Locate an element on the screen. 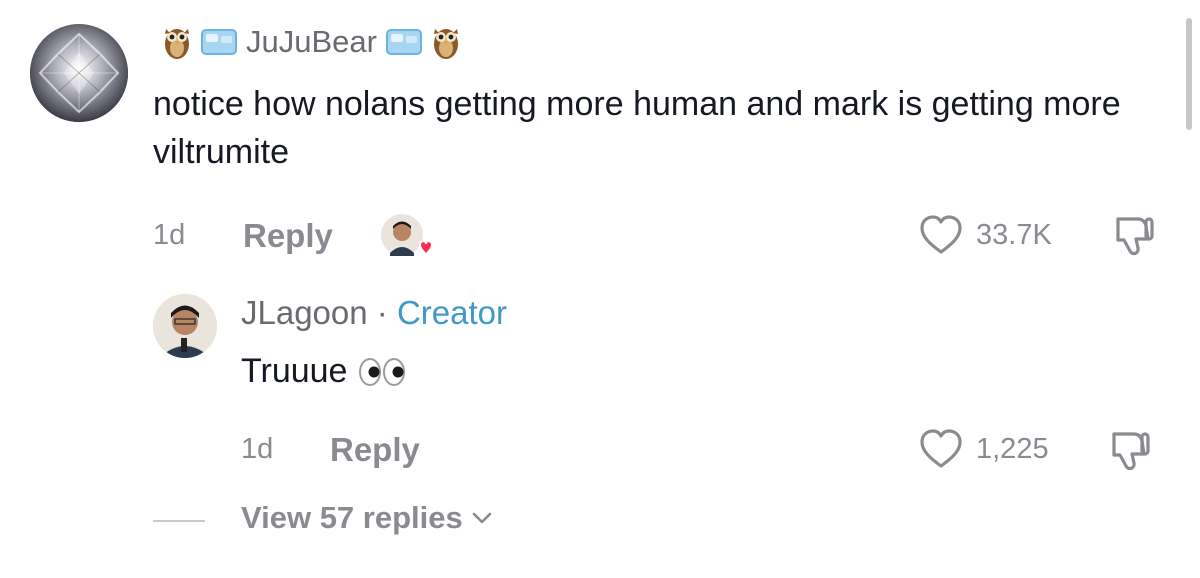 The height and width of the screenshot is (578, 1200). creator-avatar-image is located at coordinates (185, 326).